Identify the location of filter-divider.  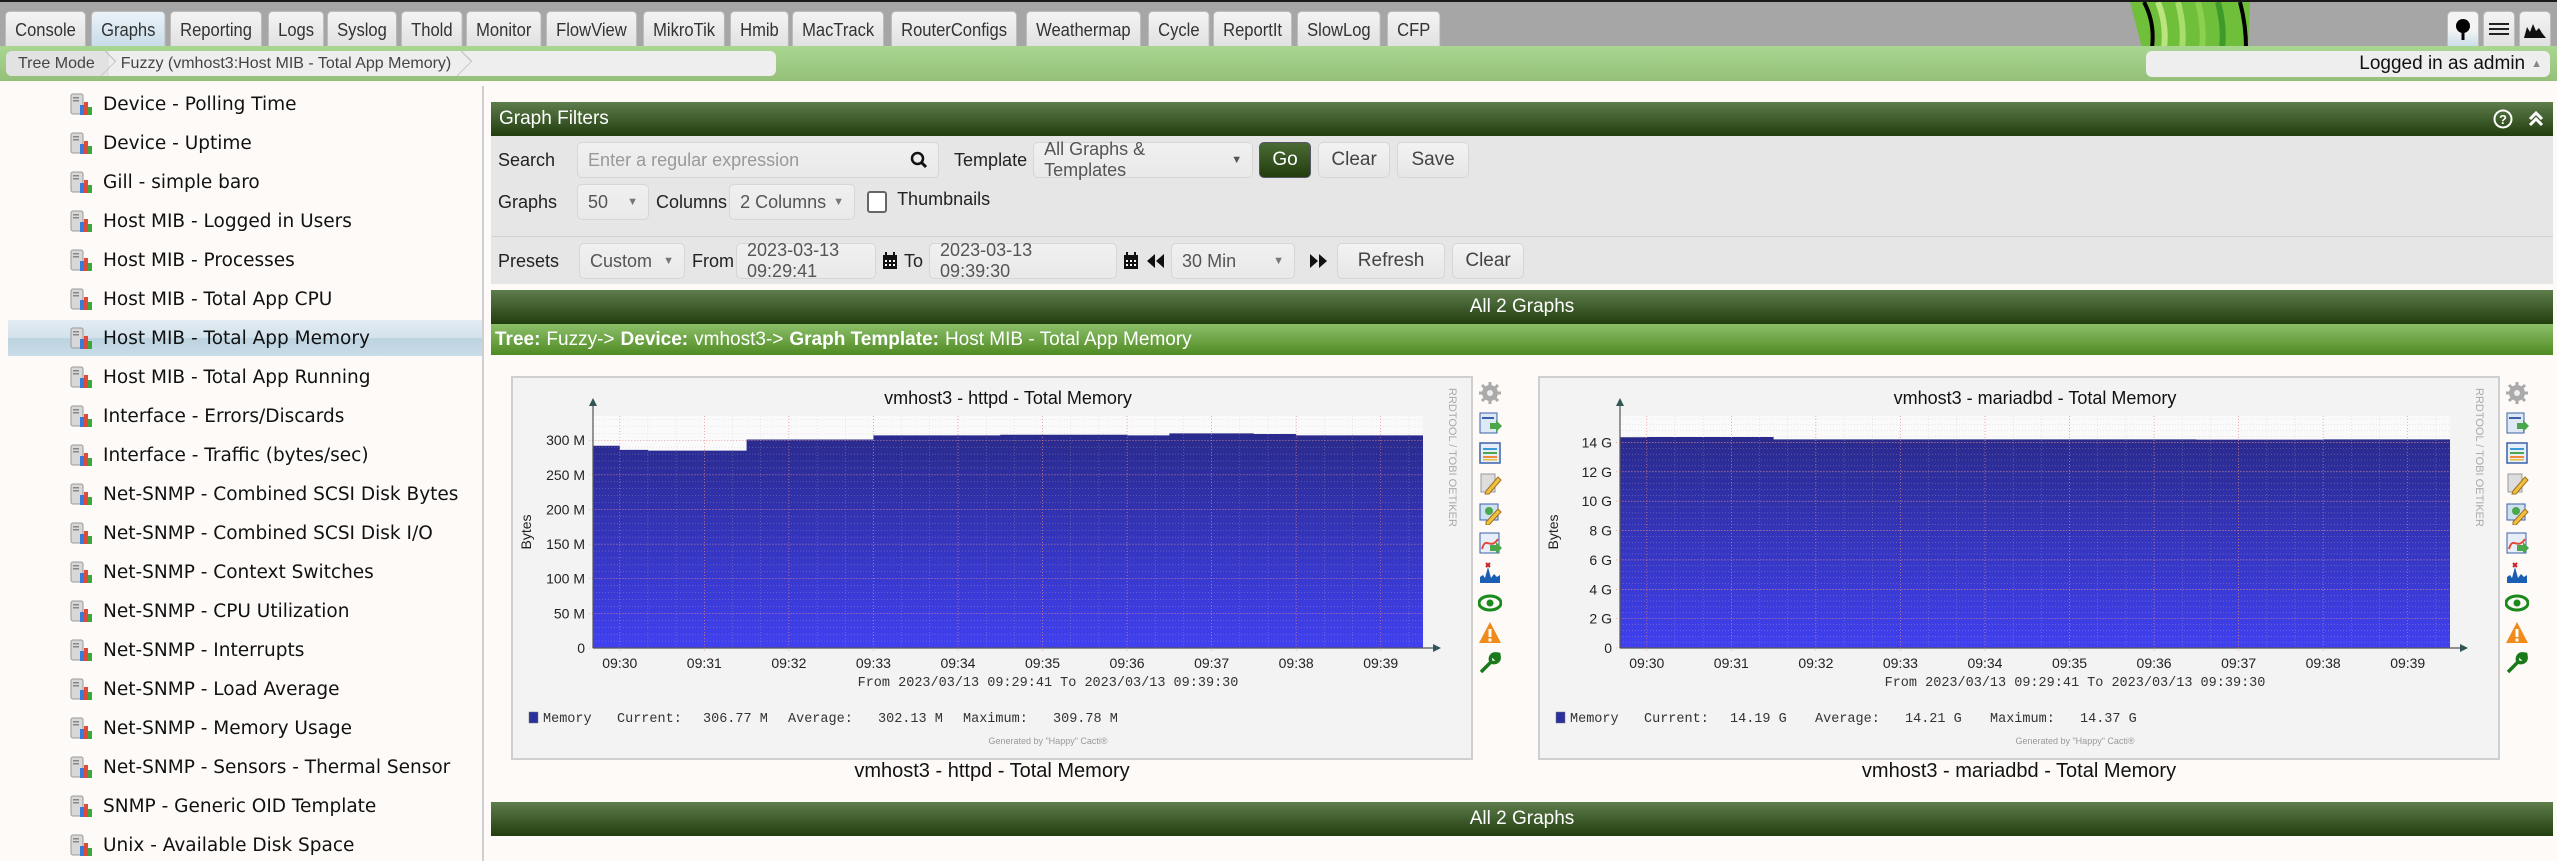
(1522, 236).